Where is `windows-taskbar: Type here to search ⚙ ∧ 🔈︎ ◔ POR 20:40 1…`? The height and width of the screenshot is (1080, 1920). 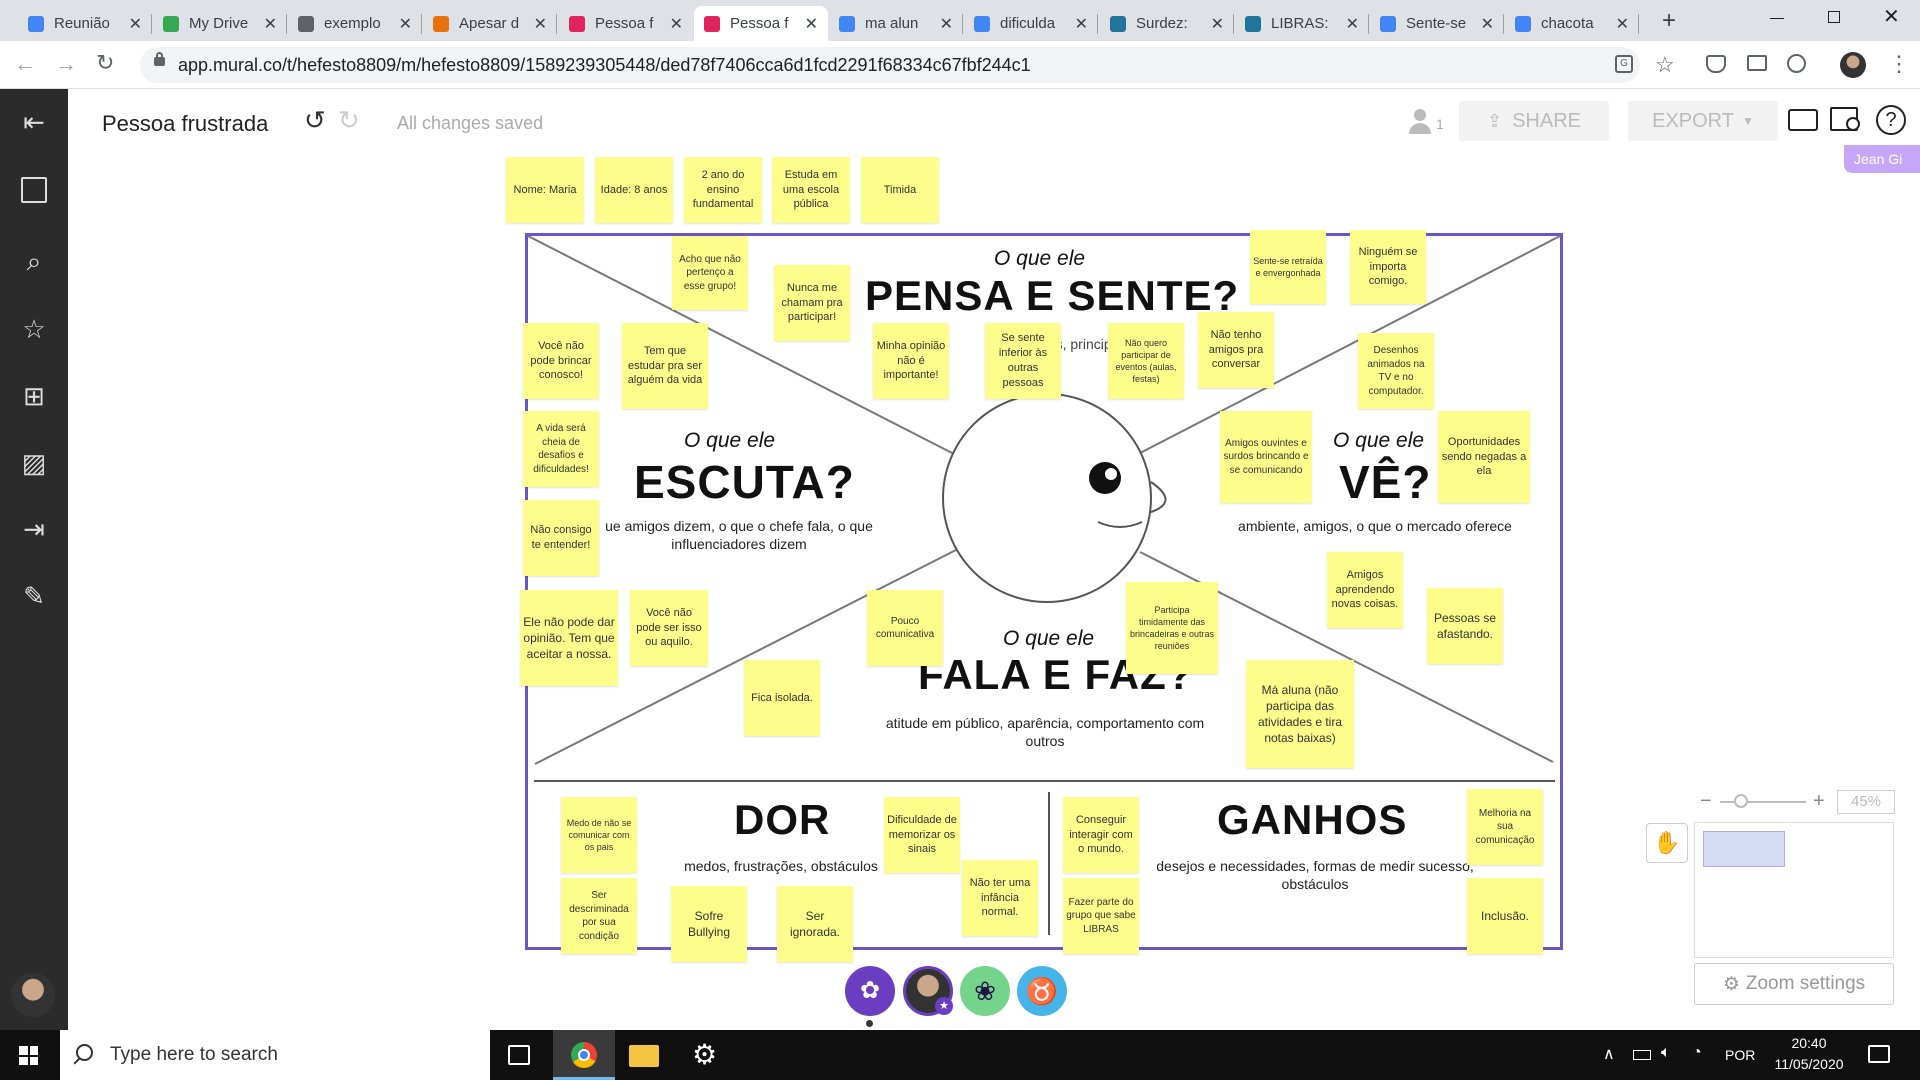 windows-taskbar: Type here to search ⚙ ∧ 🔈︎ ◔ POR 20:40 1… is located at coordinates (960, 1055).